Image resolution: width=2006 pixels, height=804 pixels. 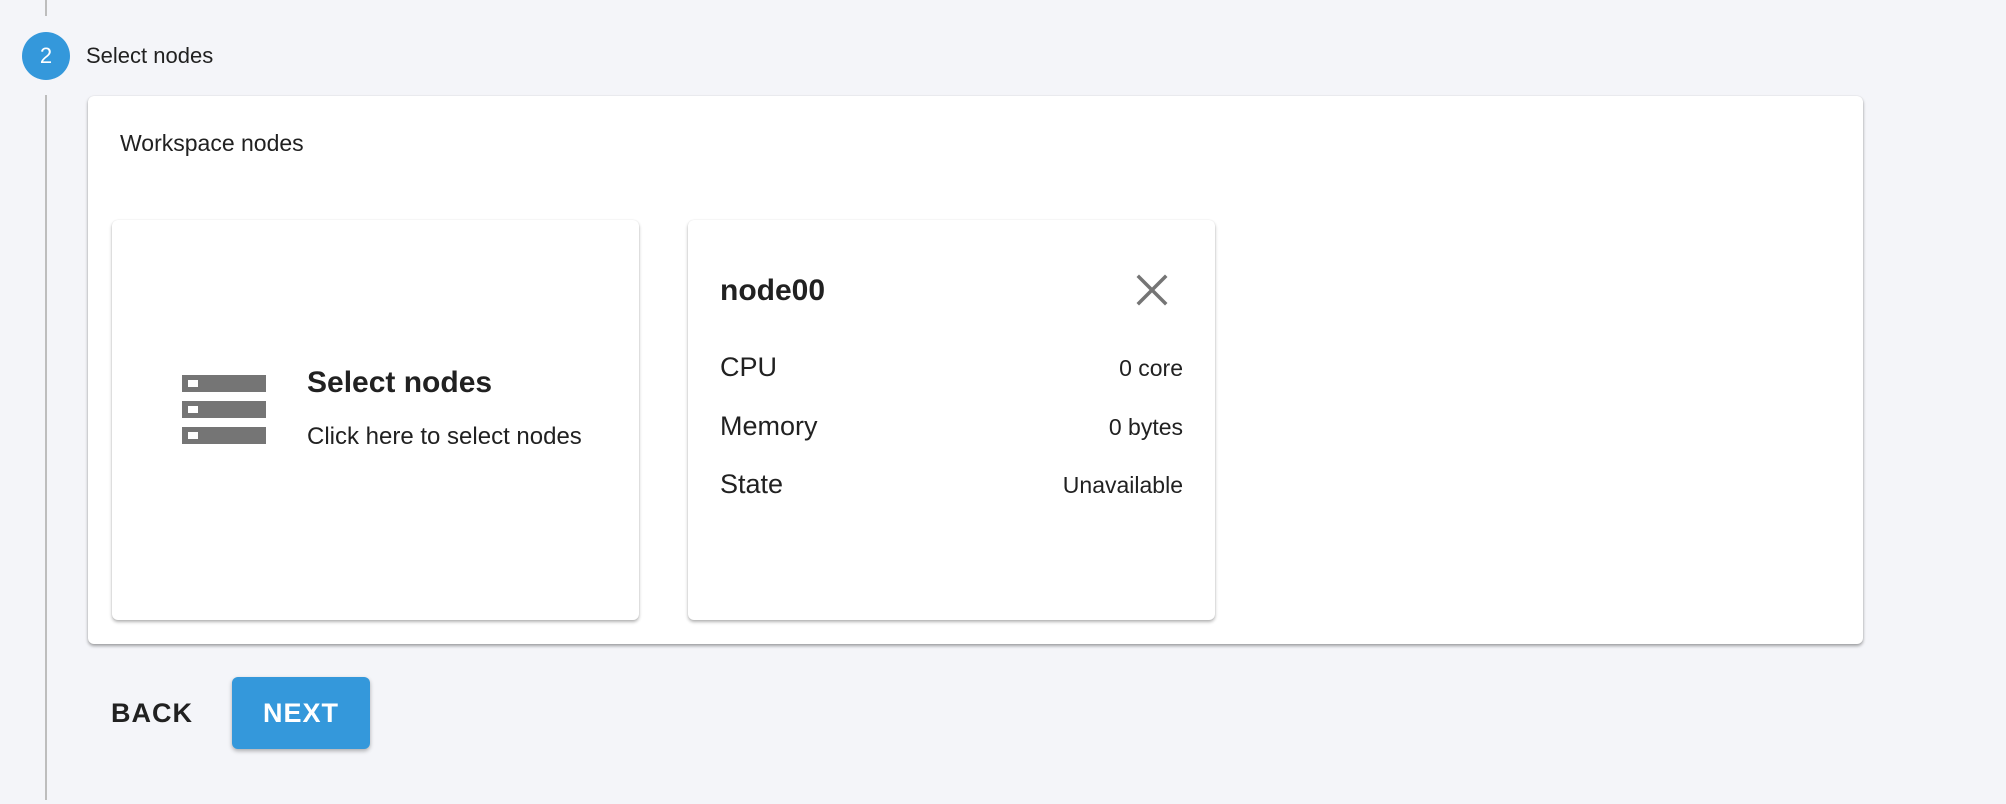 What do you see at coordinates (951, 484) in the screenshot?
I see `node-state-row: State Unavailable` at bounding box center [951, 484].